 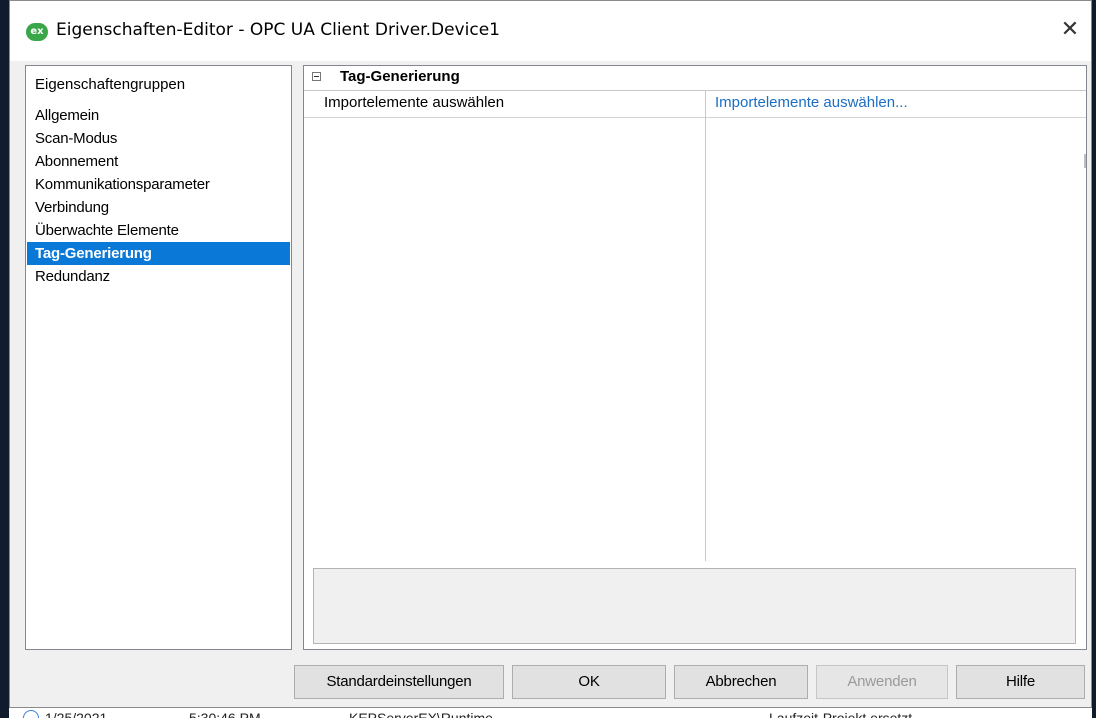 What do you see at coordinates (695, 78) in the screenshot?
I see `category-row: Tag-Generierung` at bounding box center [695, 78].